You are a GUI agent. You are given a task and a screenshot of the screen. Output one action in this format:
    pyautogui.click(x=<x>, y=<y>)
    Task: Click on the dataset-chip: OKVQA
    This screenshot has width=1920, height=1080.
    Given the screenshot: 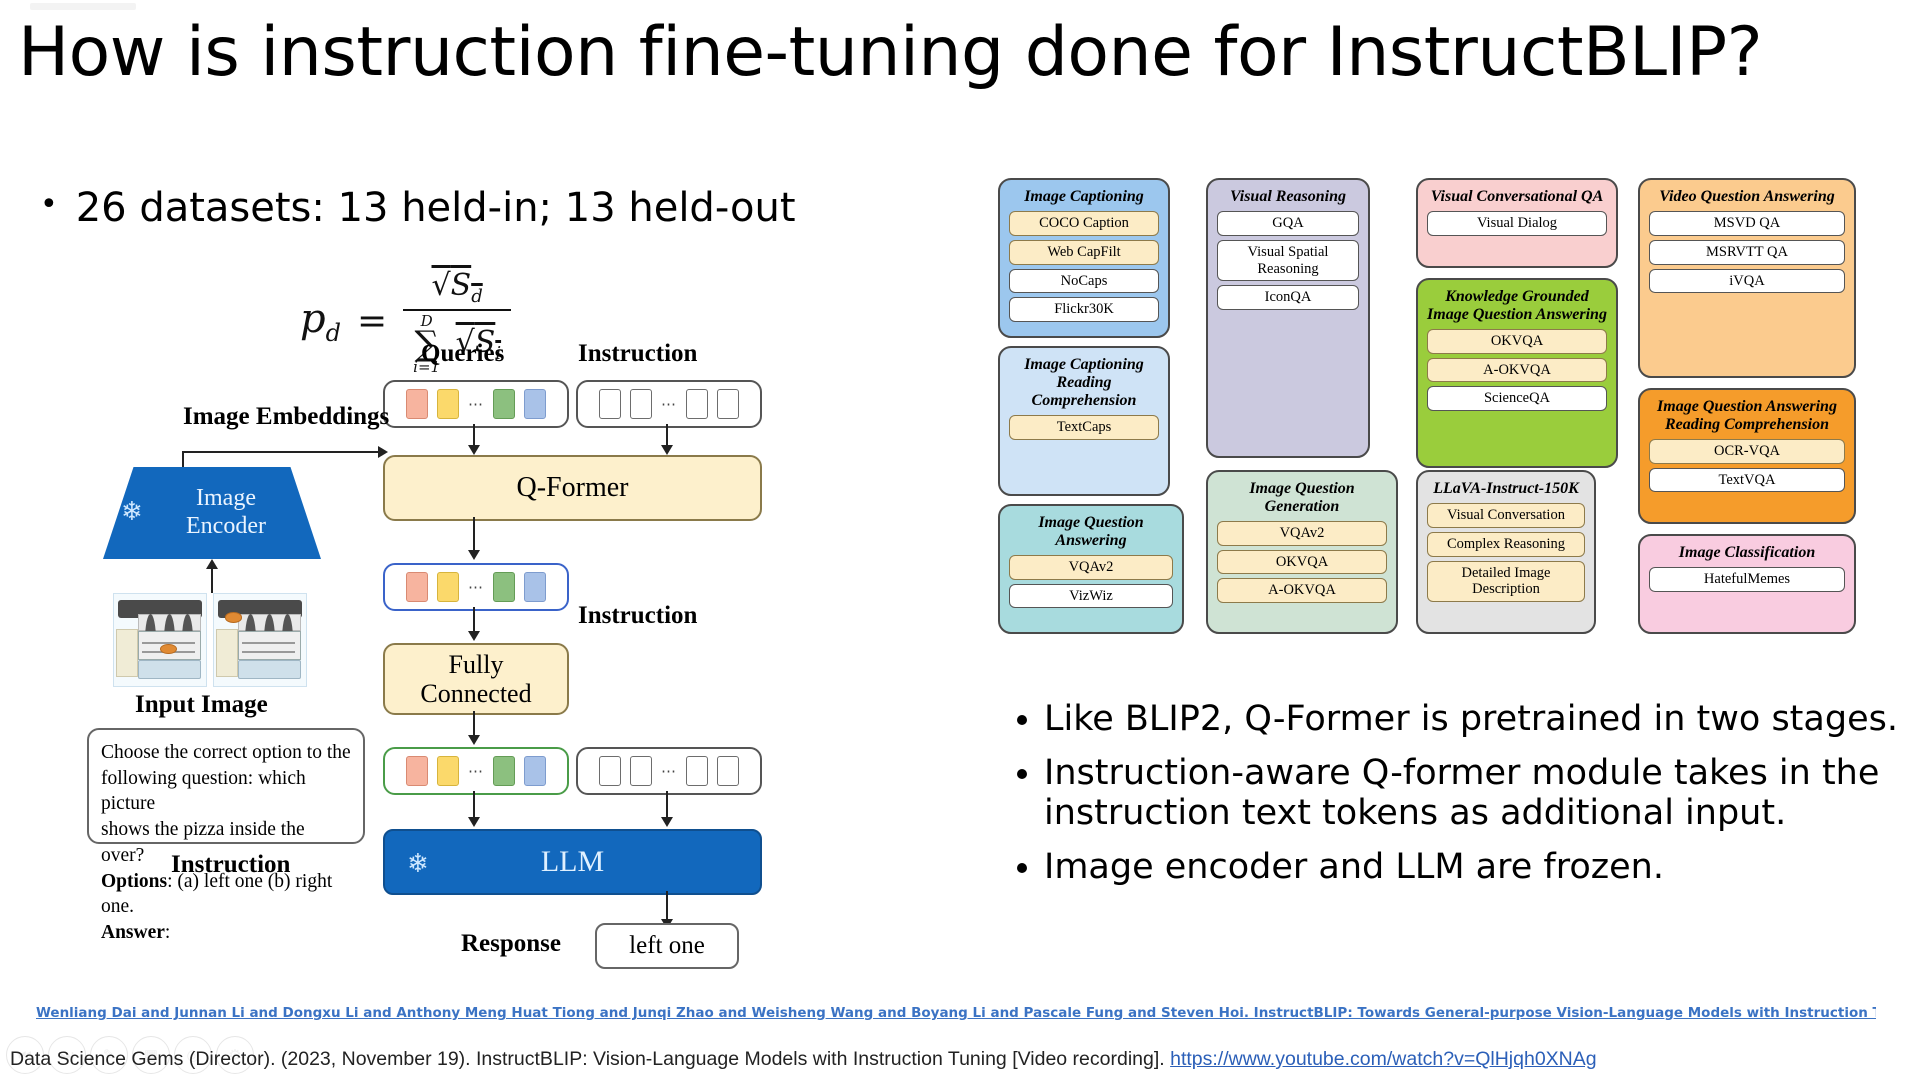 What is the action you would take?
    pyautogui.click(x=1517, y=341)
    